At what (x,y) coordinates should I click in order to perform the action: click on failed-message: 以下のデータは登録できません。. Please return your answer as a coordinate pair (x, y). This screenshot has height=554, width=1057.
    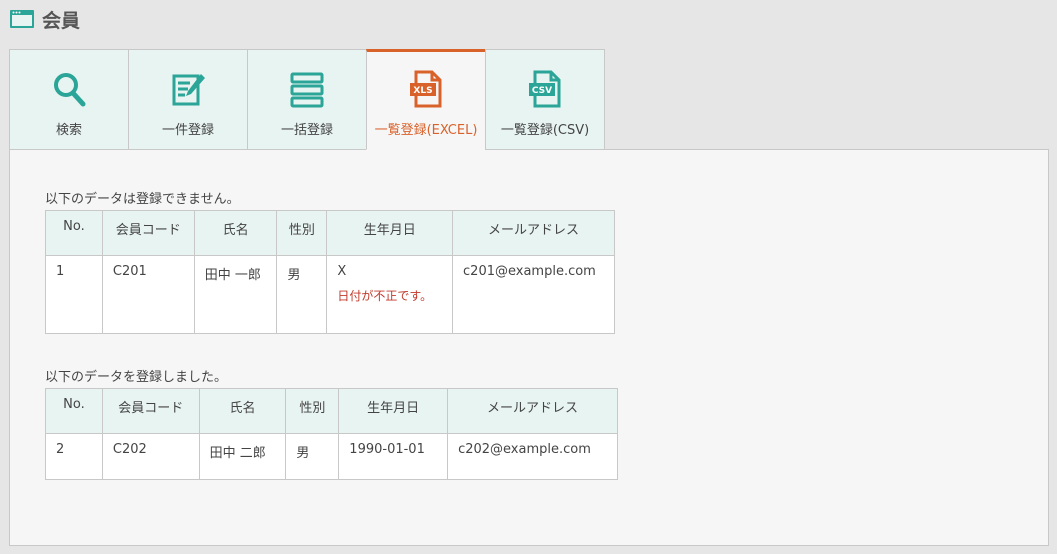
    Looking at the image, I should click on (142, 199).